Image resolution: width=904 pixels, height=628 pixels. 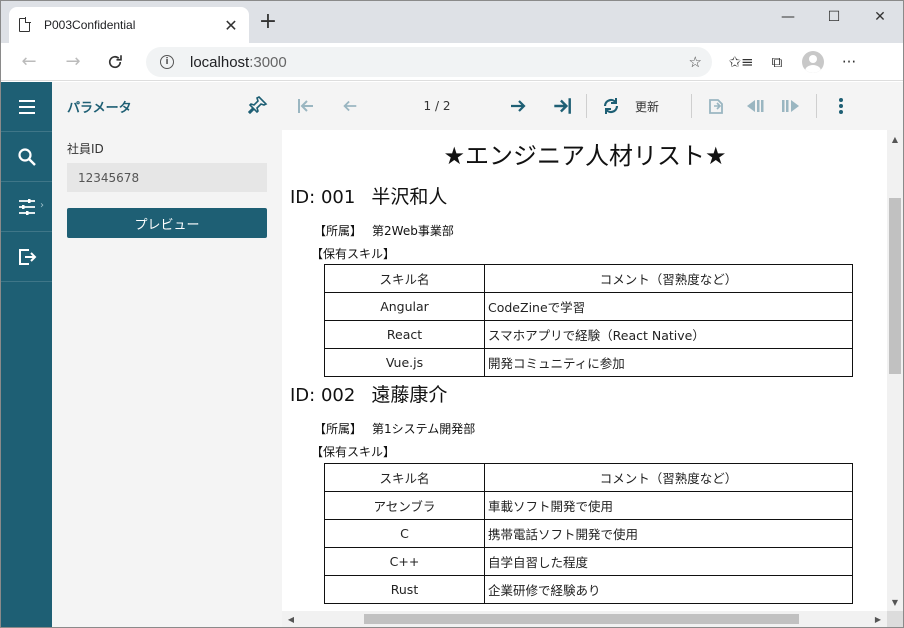 I want to click on parameters-icon: ›, so click(x=26, y=207).